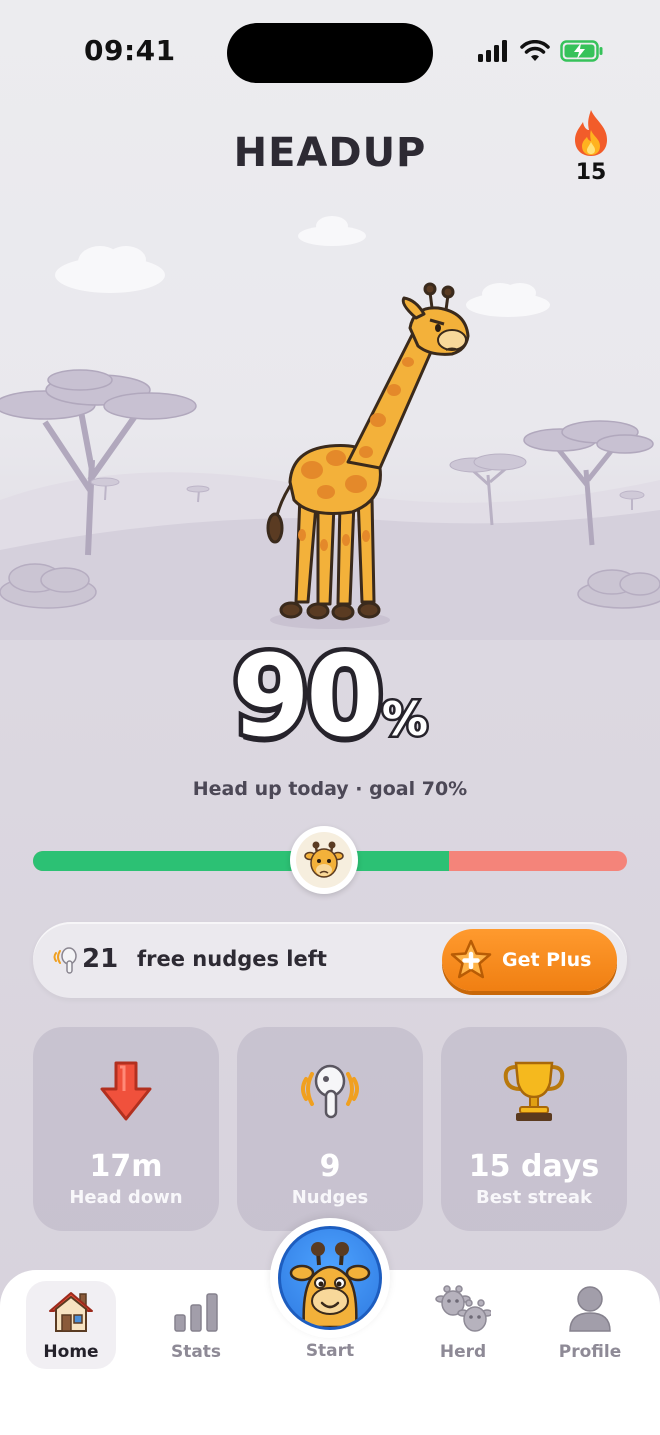 This screenshot has height=1435, width=660. I want to click on streak-count: 15, so click(591, 172).